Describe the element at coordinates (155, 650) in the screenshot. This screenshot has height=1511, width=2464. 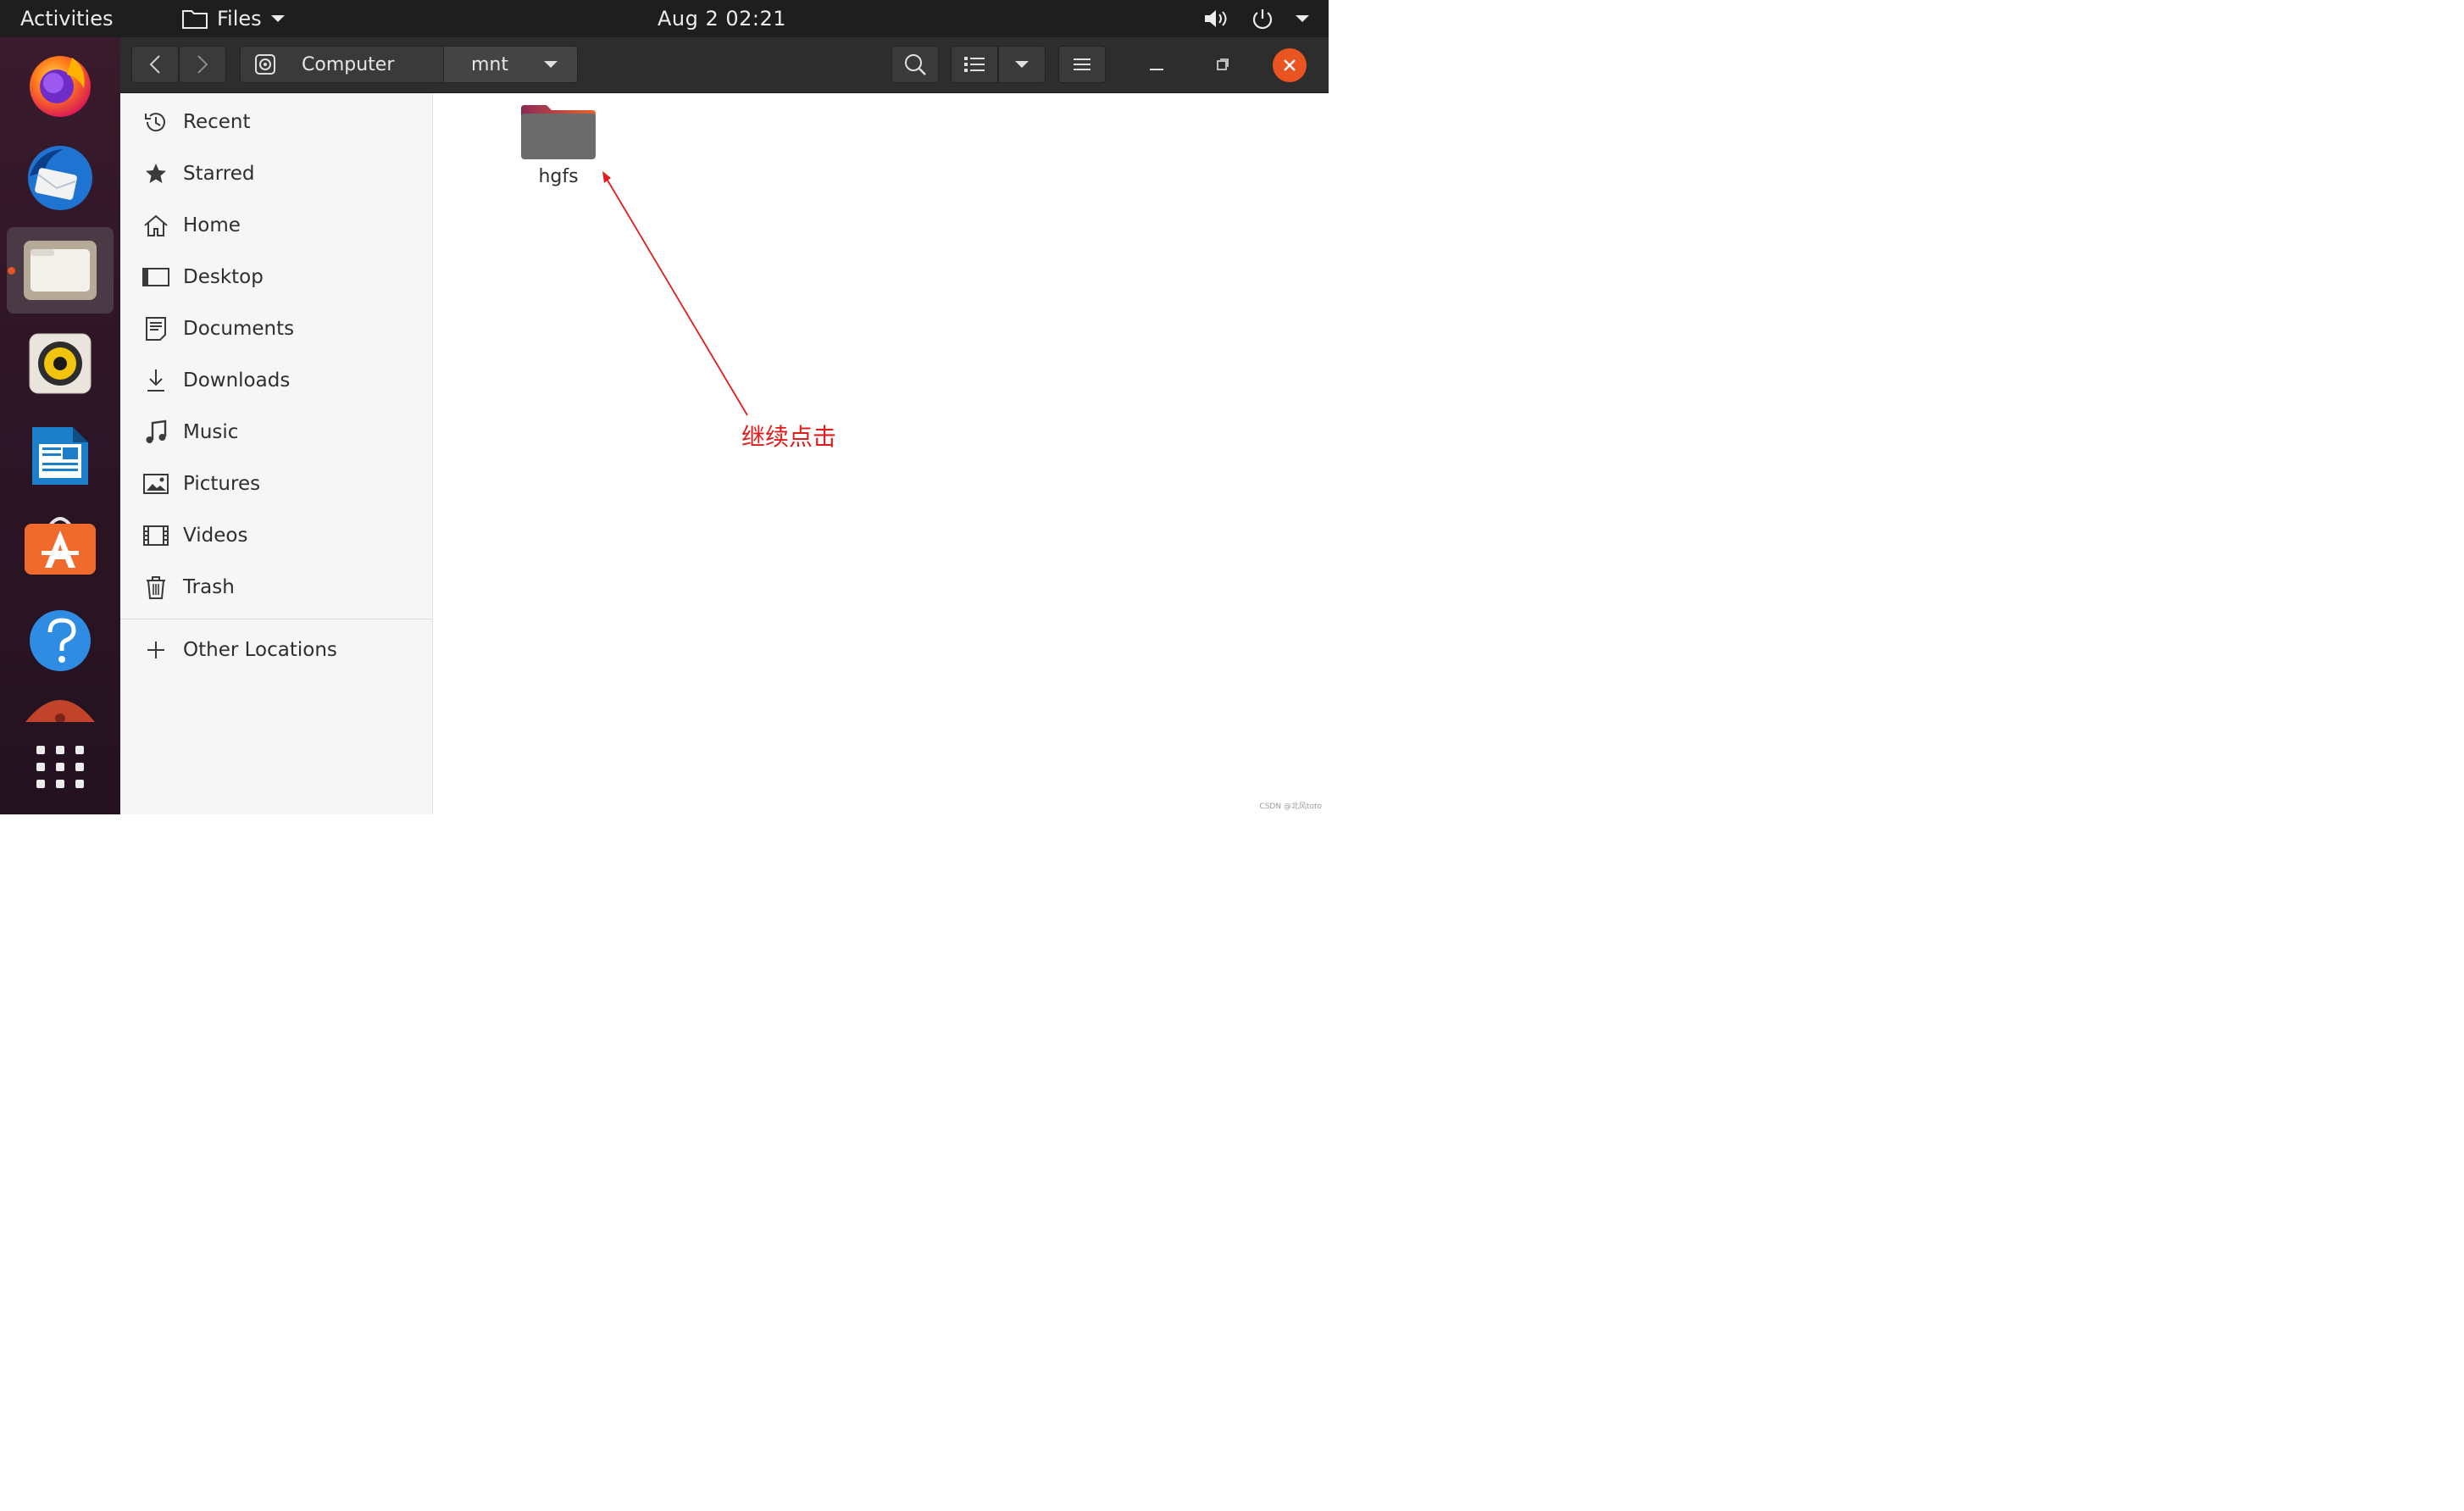
I see `plus-icon` at that location.